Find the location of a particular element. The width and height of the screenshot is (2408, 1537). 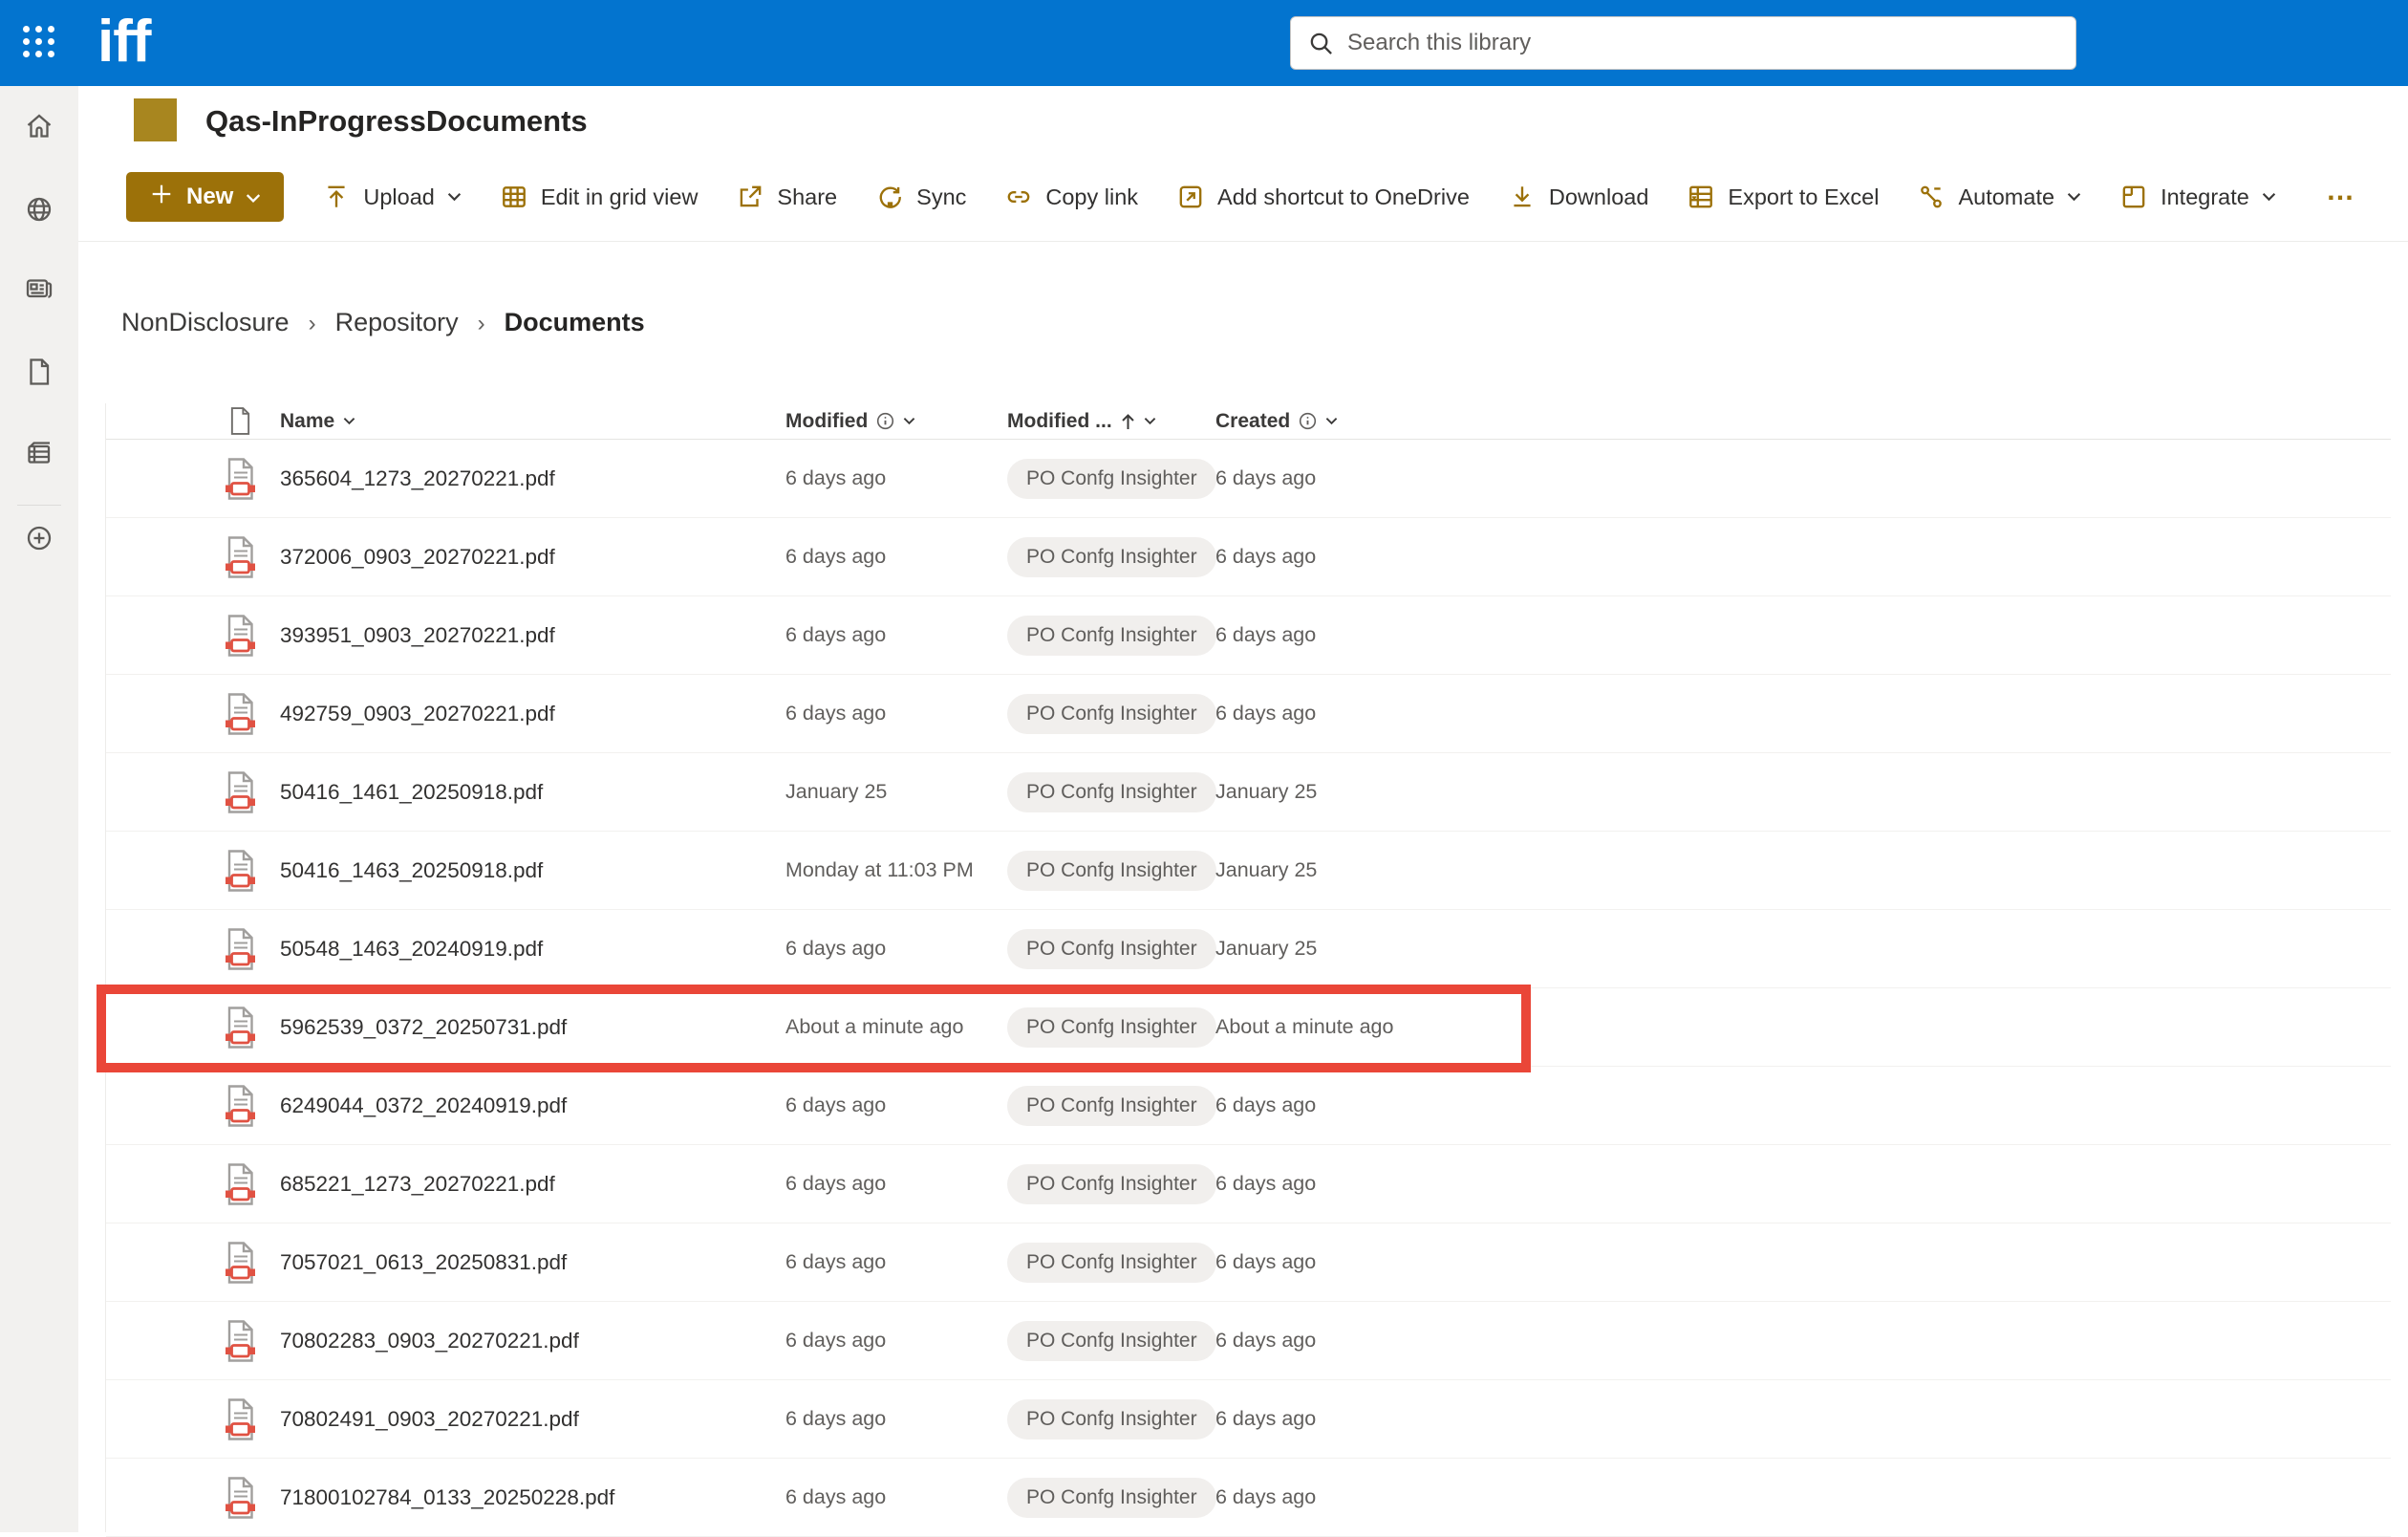

sidebar-divider is located at coordinates (39, 505).